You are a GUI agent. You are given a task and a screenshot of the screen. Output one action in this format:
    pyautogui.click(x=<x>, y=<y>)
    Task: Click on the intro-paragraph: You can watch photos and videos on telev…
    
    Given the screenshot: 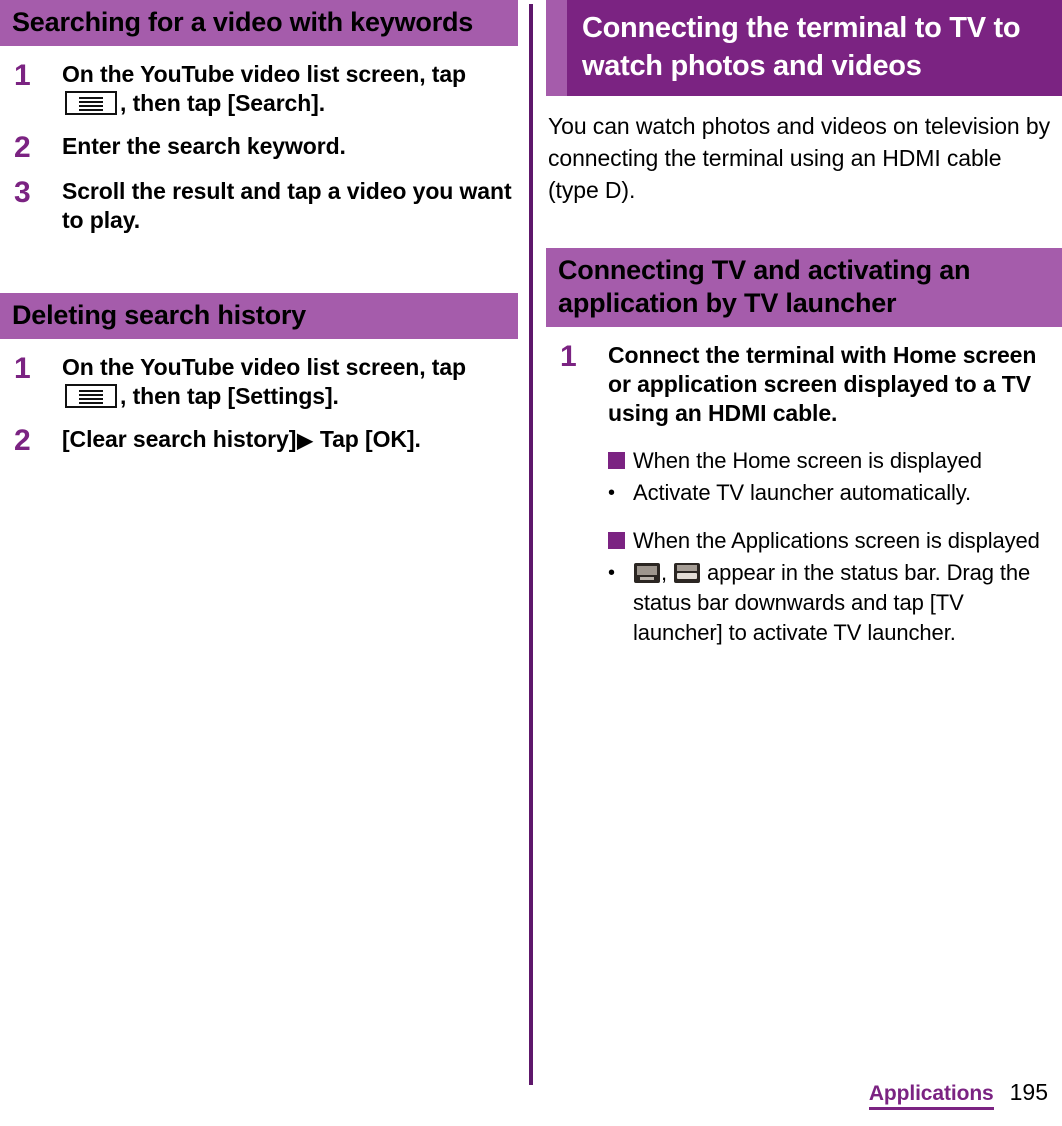 What is the action you would take?
    pyautogui.click(x=799, y=158)
    